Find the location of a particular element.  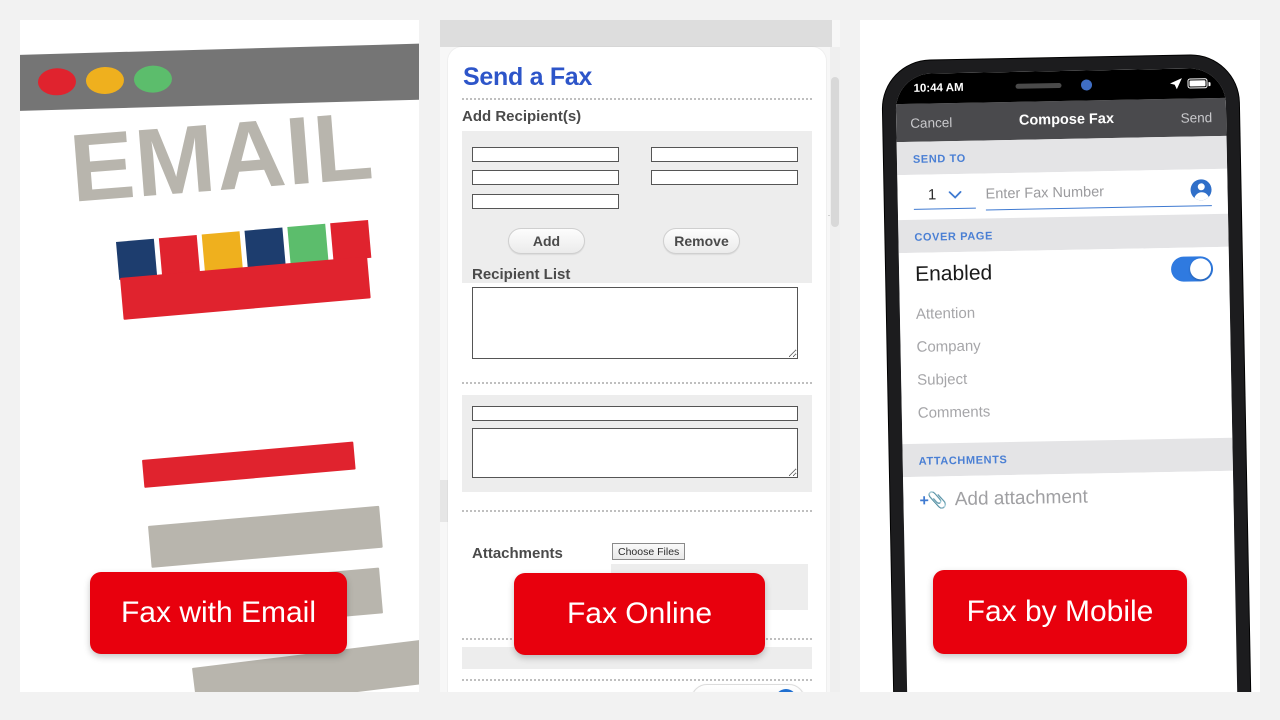

fax-number-input: Enter Fax Number is located at coordinates (1083, 192).